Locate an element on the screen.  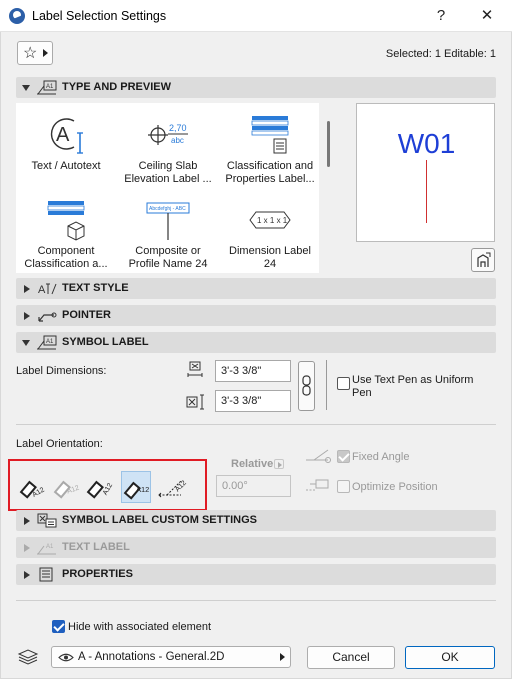
height-dimension-icon is located at coordinates (195, 402).